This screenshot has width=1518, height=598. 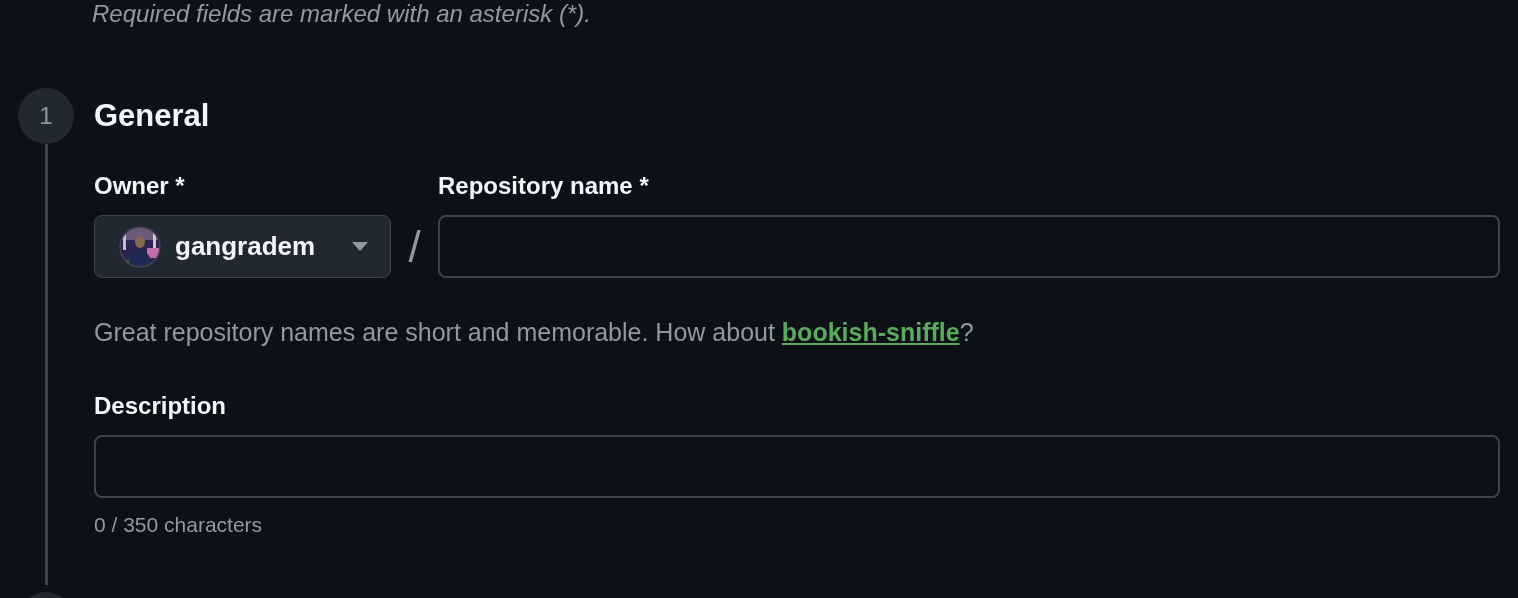 What do you see at coordinates (161, 406) in the screenshot?
I see `description-label: Description` at bounding box center [161, 406].